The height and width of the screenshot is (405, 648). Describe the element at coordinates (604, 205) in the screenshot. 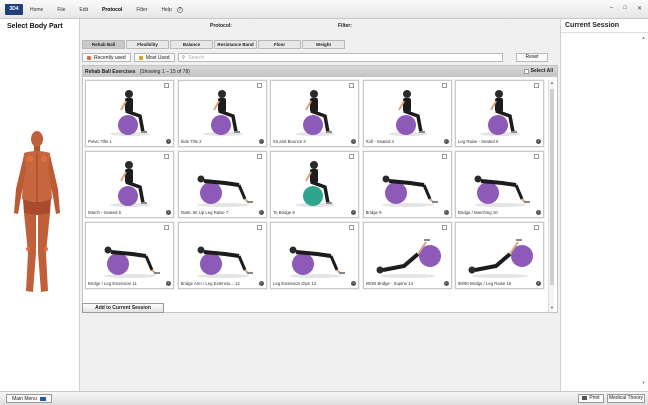

I see `current-session-panel: Current Session ▲ ▼` at that location.